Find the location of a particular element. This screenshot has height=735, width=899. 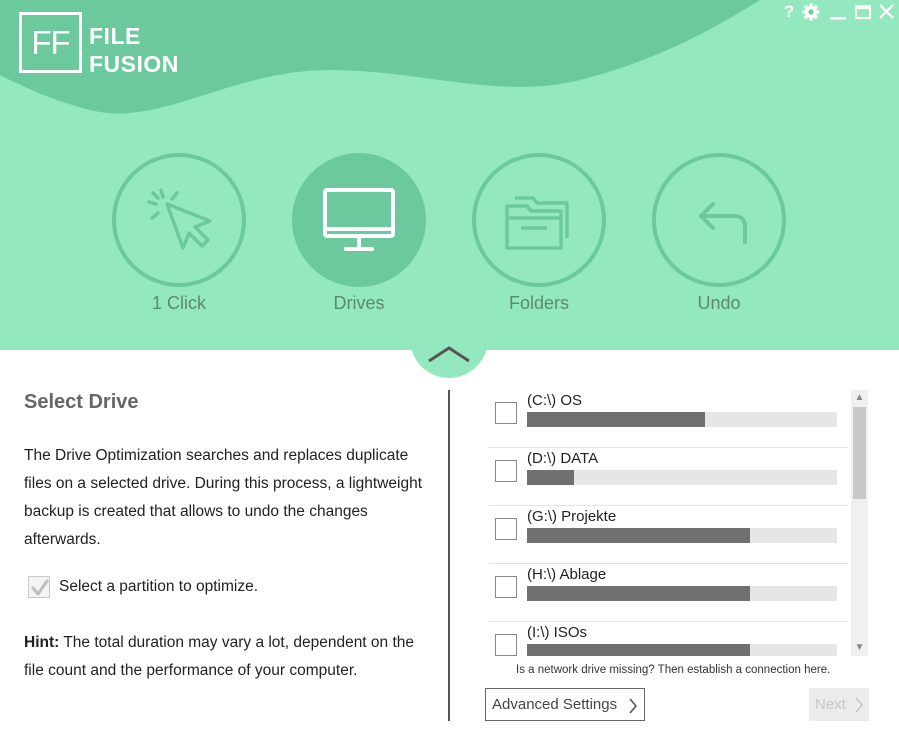

chevron-up-icon is located at coordinates (449, 354).